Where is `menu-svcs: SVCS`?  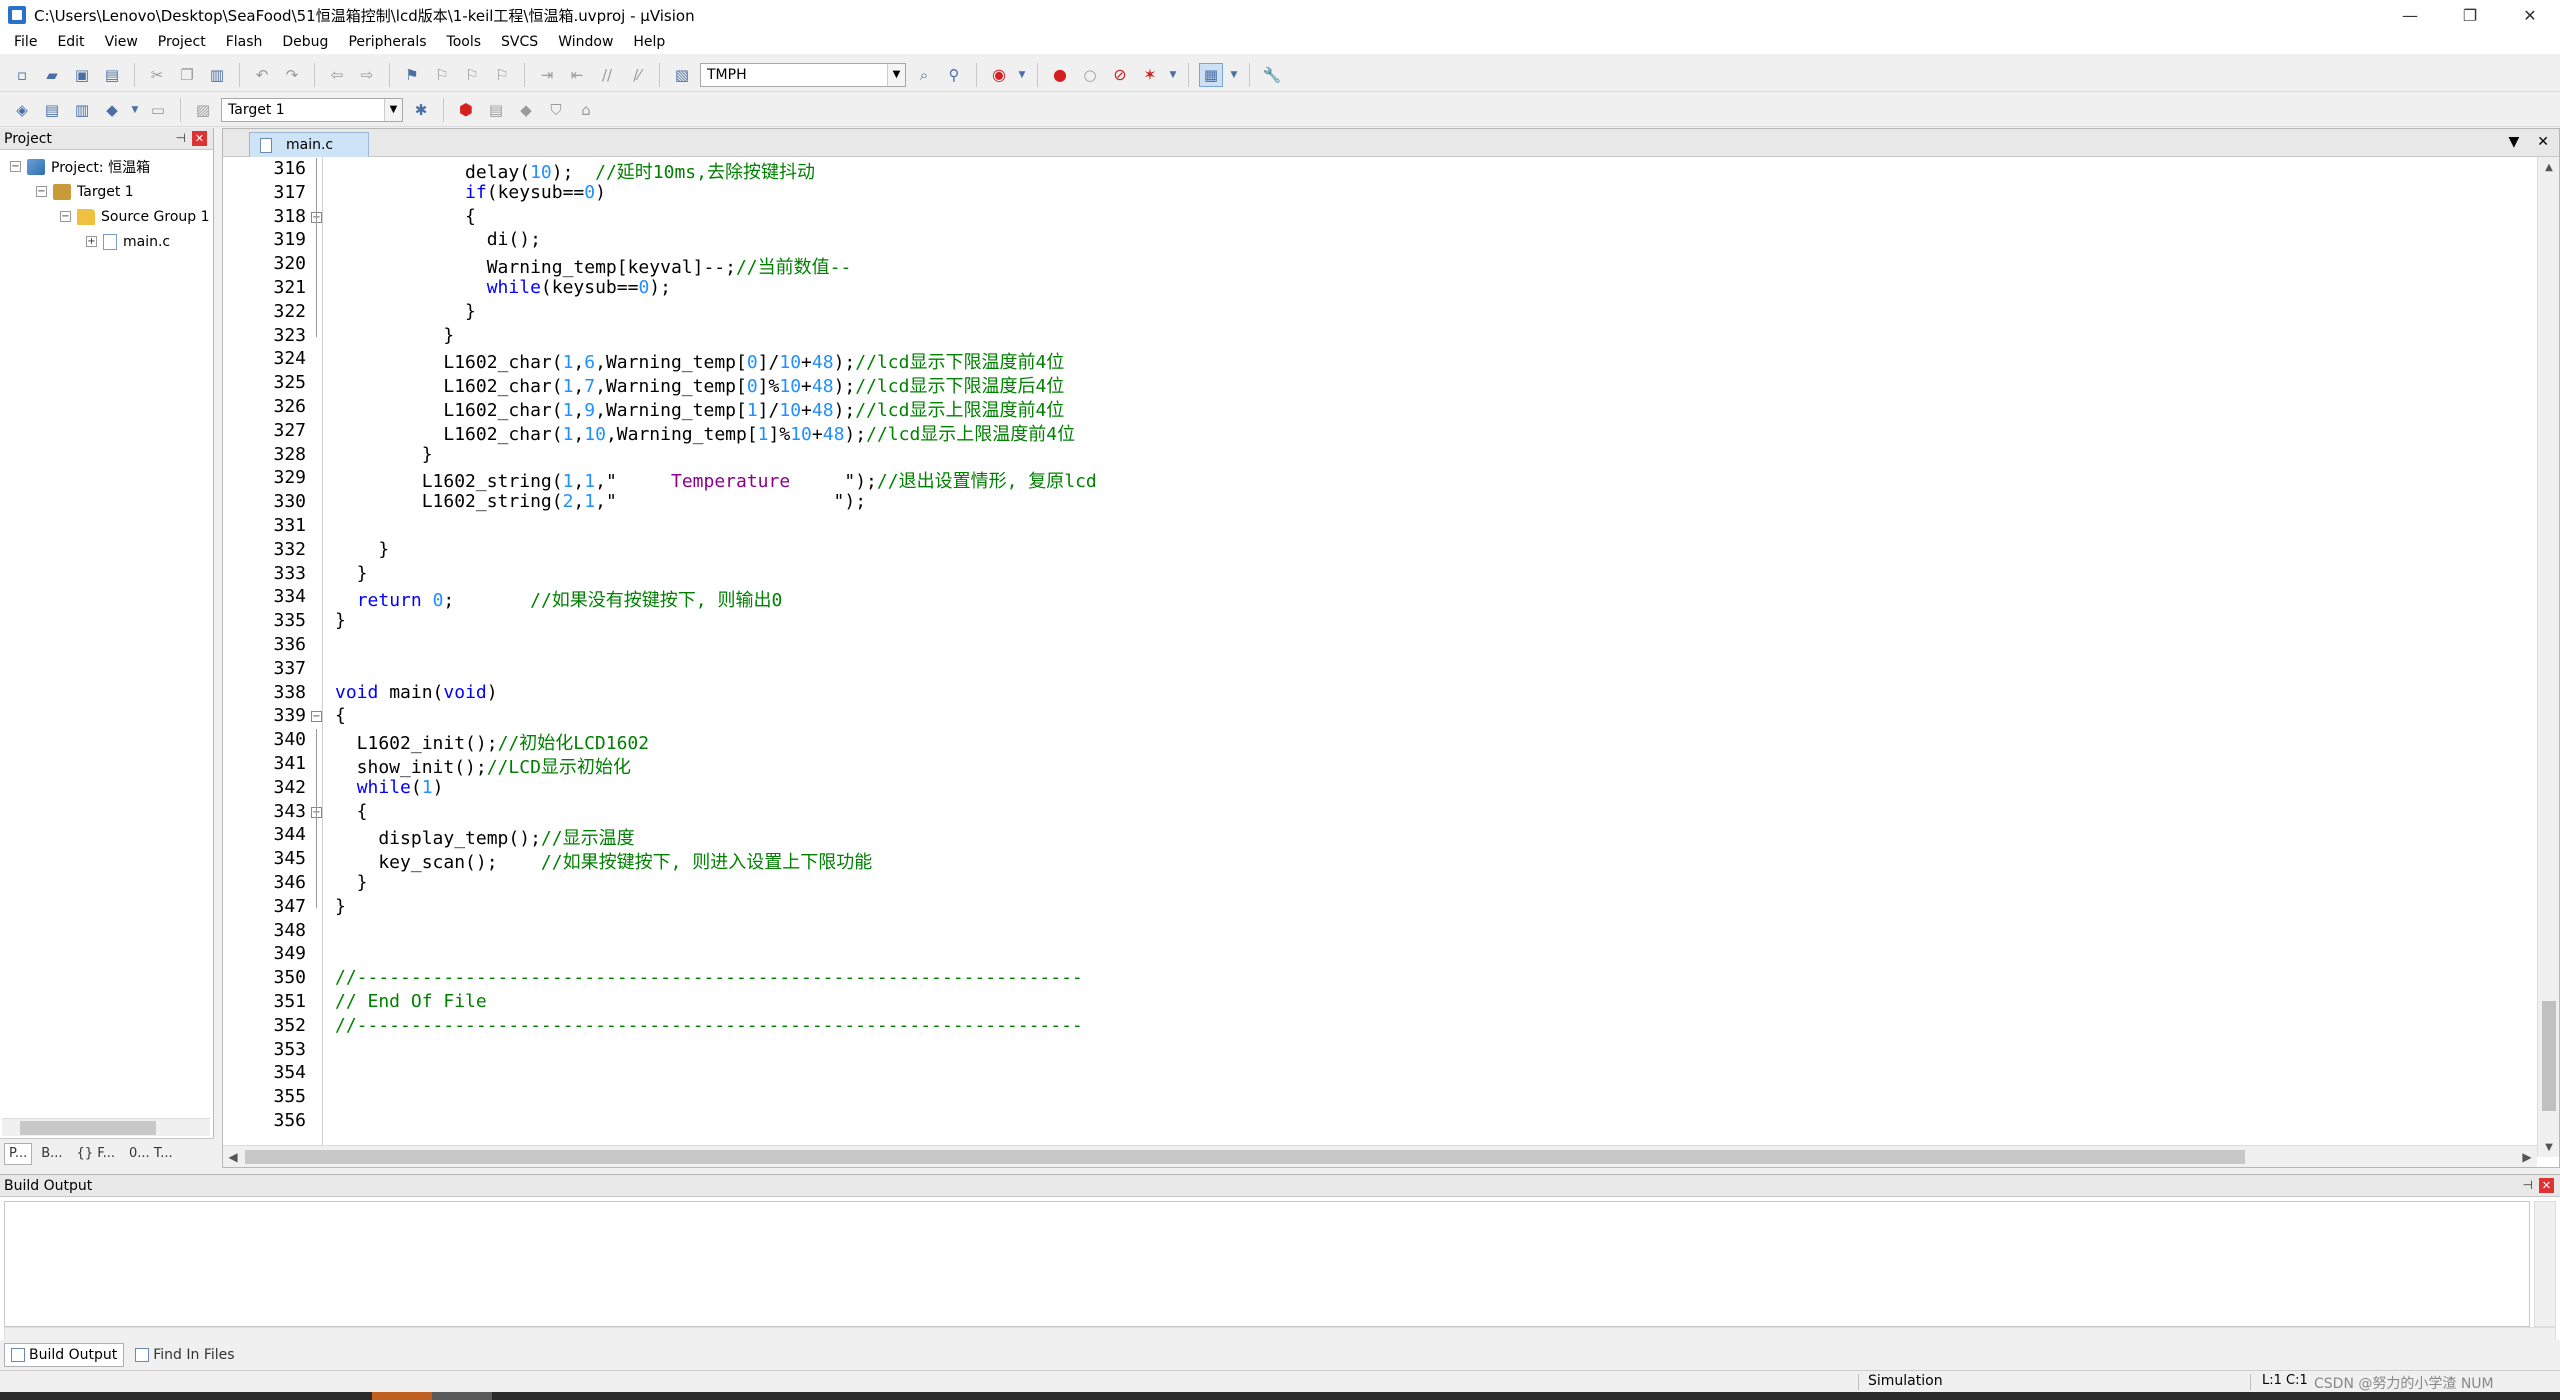
menu-svcs: SVCS is located at coordinates (519, 42).